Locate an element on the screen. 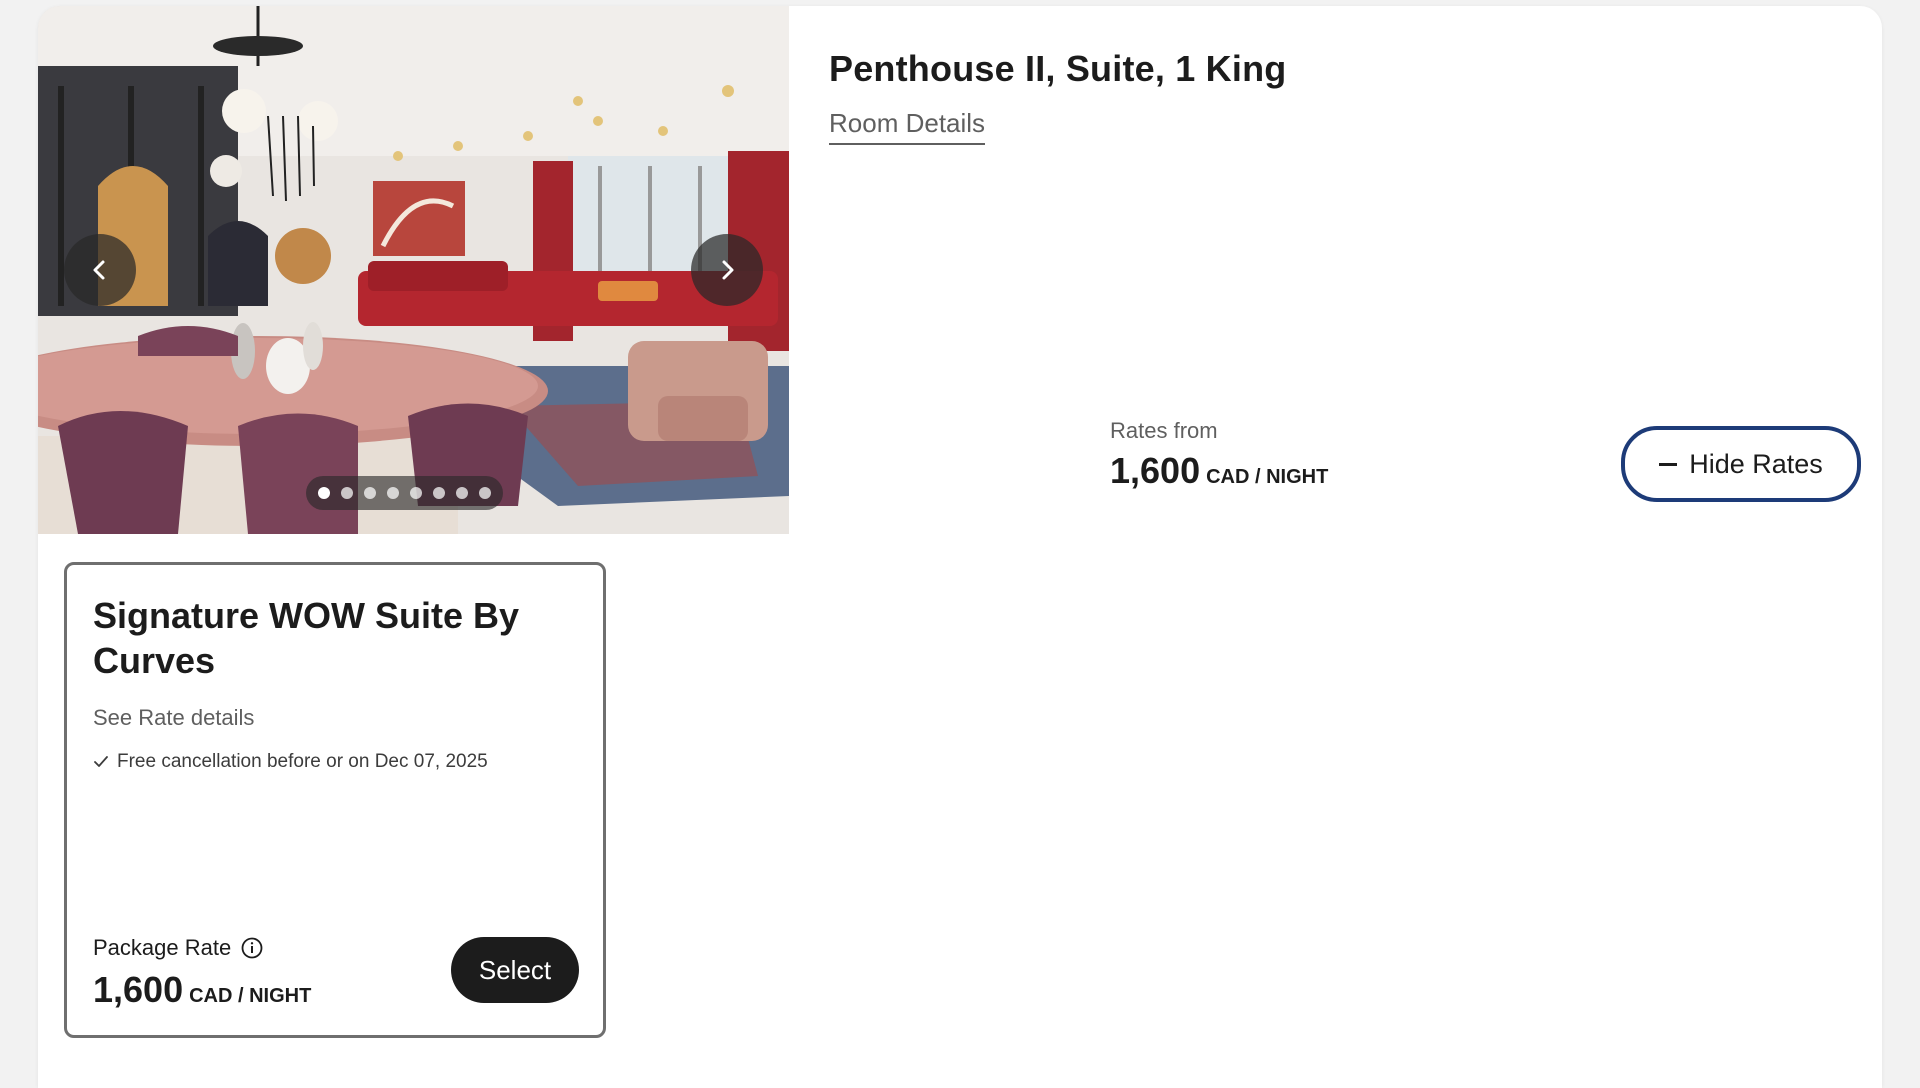  chevron-right-icon is located at coordinates (728, 270).